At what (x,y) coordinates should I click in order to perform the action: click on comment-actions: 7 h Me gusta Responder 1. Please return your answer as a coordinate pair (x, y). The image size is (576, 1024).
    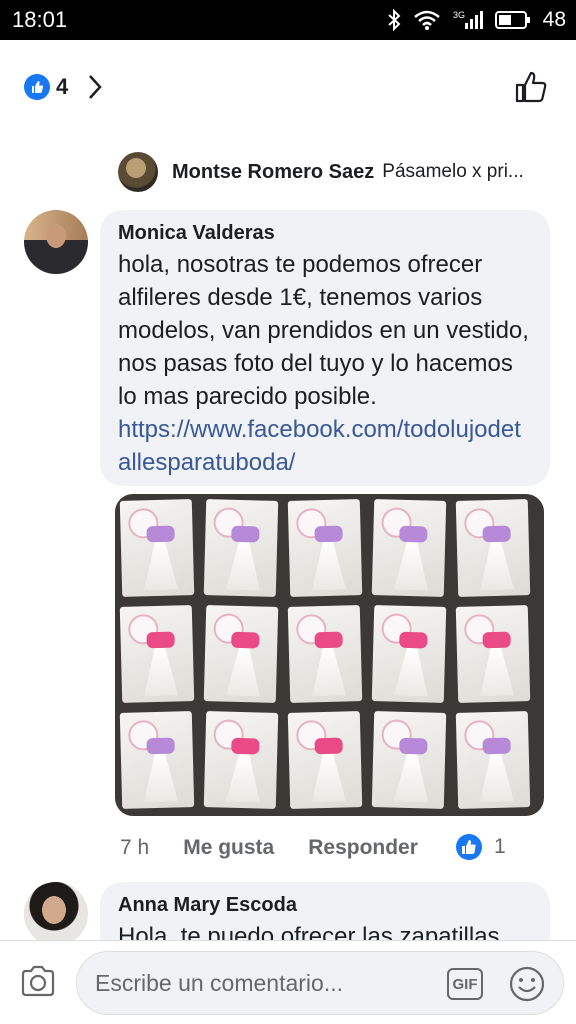
    Looking at the image, I should click on (313, 848).